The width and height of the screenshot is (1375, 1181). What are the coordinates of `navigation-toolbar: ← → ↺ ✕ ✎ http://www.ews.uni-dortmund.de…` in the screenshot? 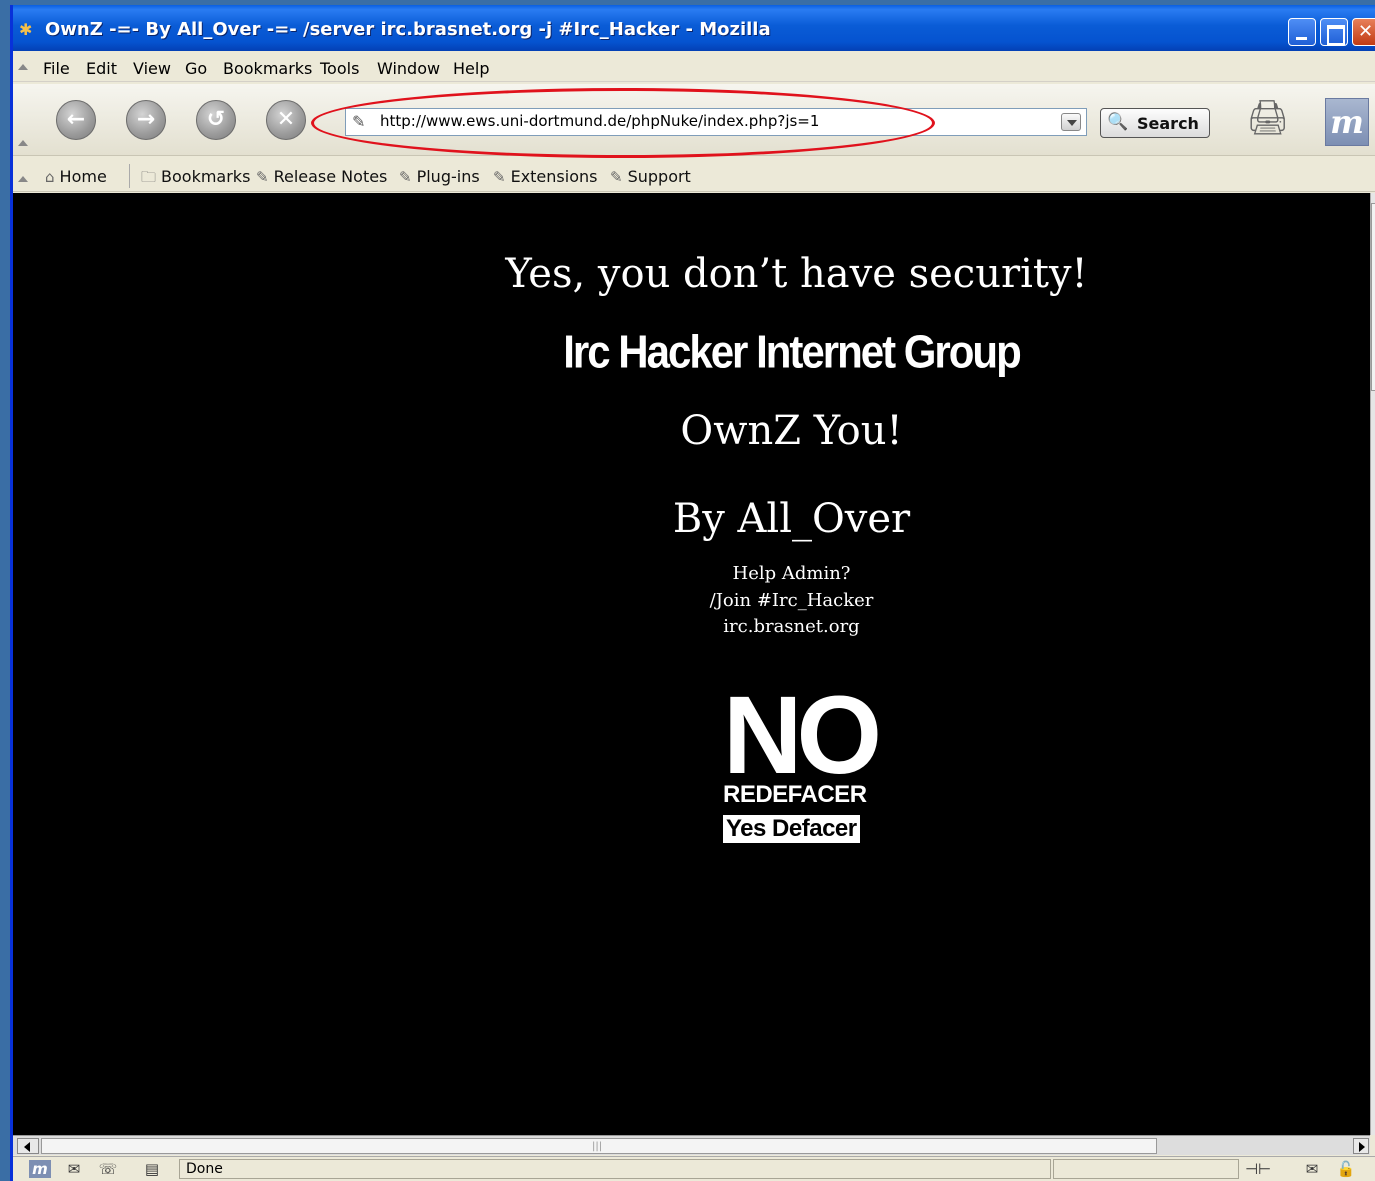 It's located at (694, 121).